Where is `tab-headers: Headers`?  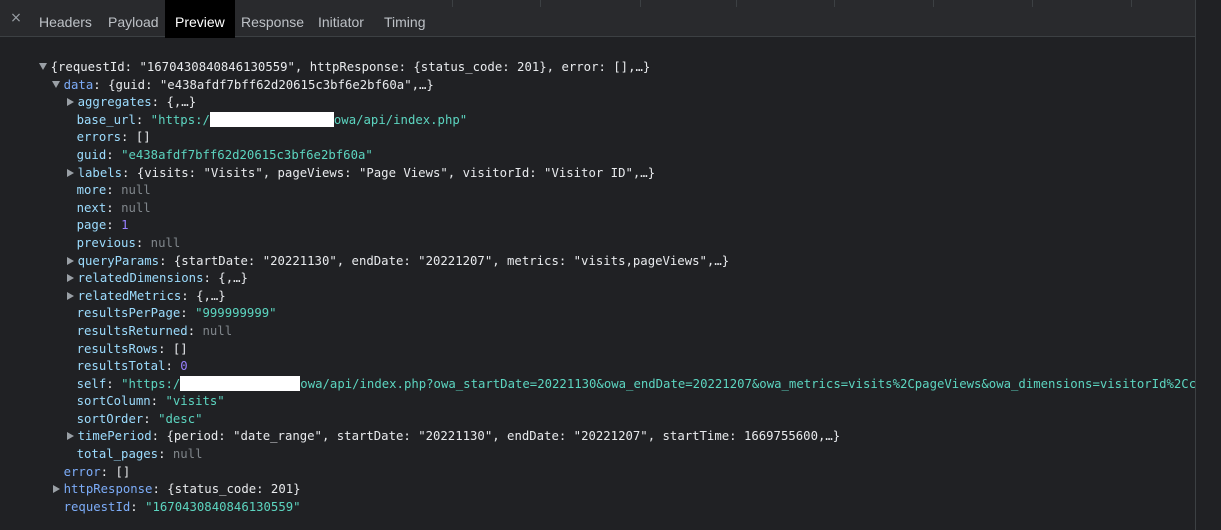
tab-headers: Headers is located at coordinates (65, 18).